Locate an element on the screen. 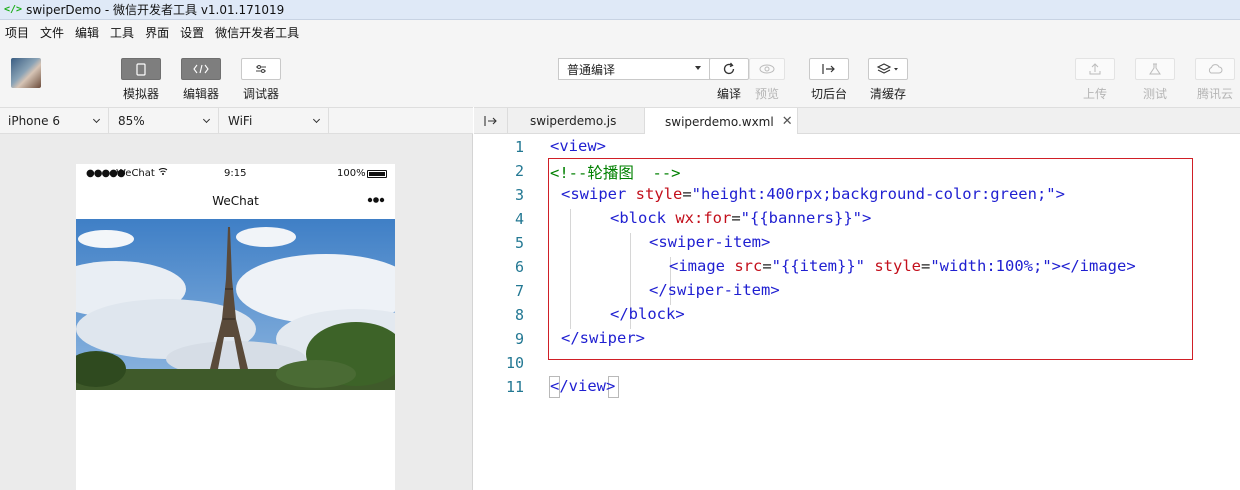 This screenshot has height=490, width=1240. line-number: 7 is located at coordinates (519, 291).